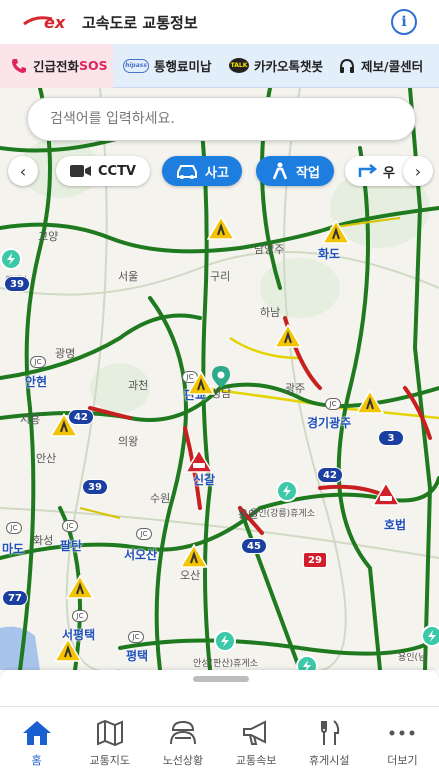 The image size is (439, 774). I want to click on worker-icon, so click(280, 171).